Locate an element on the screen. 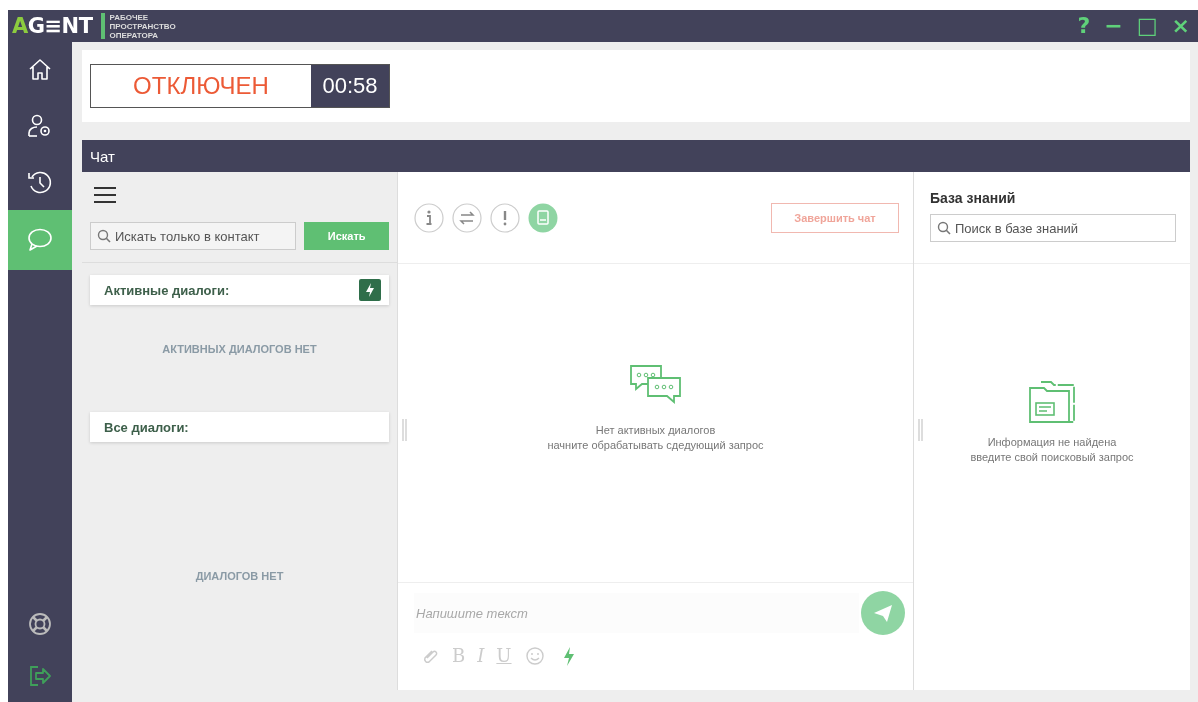 Image resolution: width=1198 pixels, height=702 pixels. panel-title: База знаний is located at coordinates (973, 198).